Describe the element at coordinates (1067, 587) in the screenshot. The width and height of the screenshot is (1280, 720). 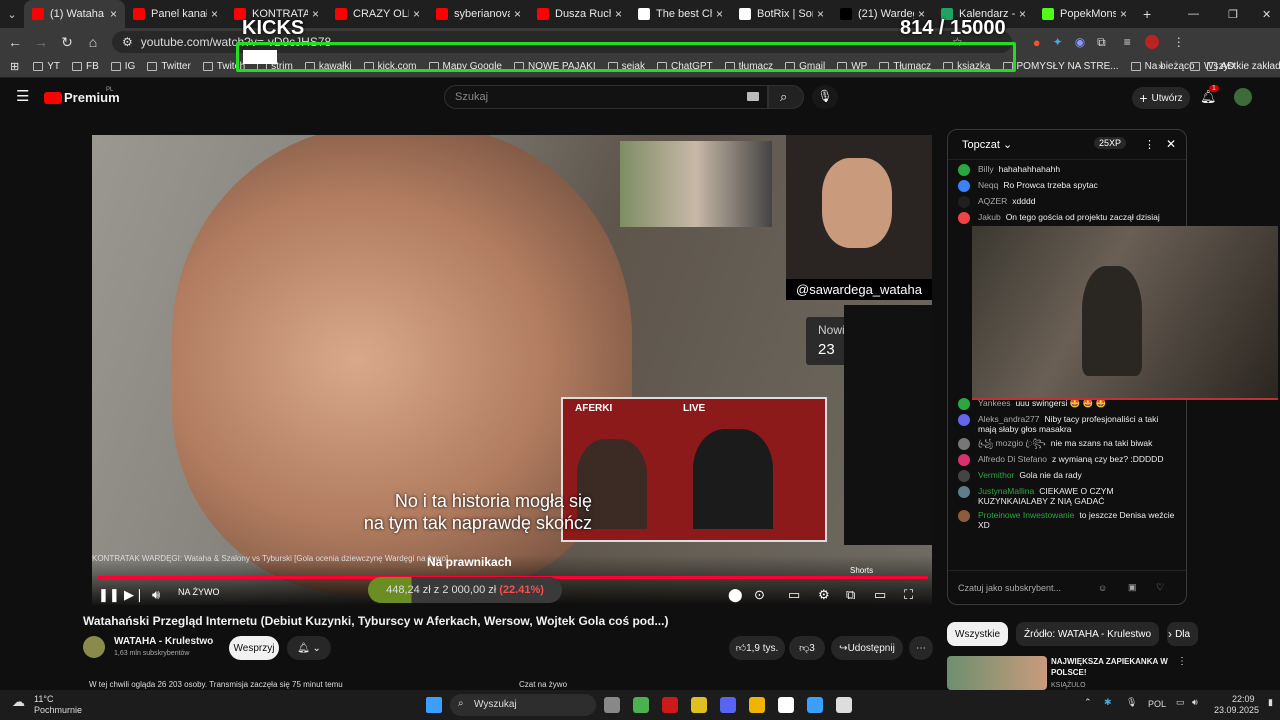
I see `chat-input: Czatuj jako subskrybent... ☺ ▣ ♡` at that location.